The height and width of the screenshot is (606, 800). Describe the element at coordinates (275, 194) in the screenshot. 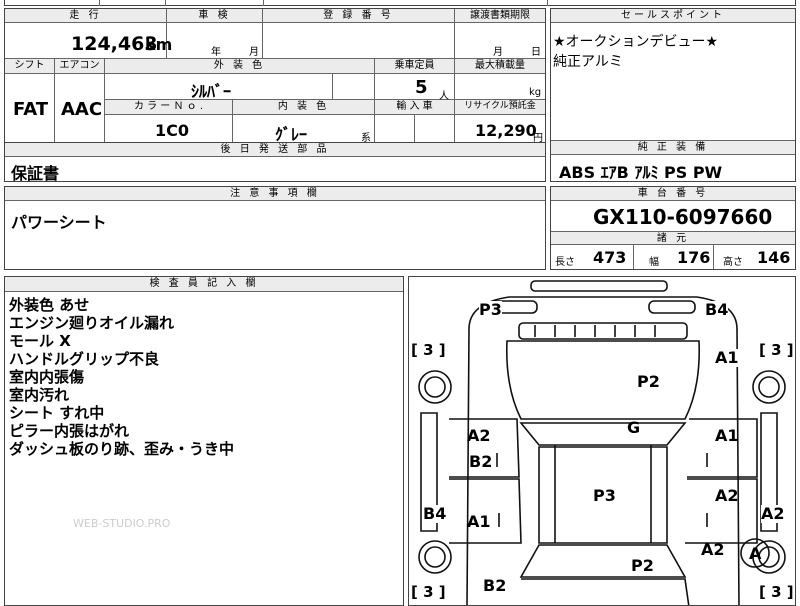

I see `notes-header: 注 意 事 項 欄` at that location.